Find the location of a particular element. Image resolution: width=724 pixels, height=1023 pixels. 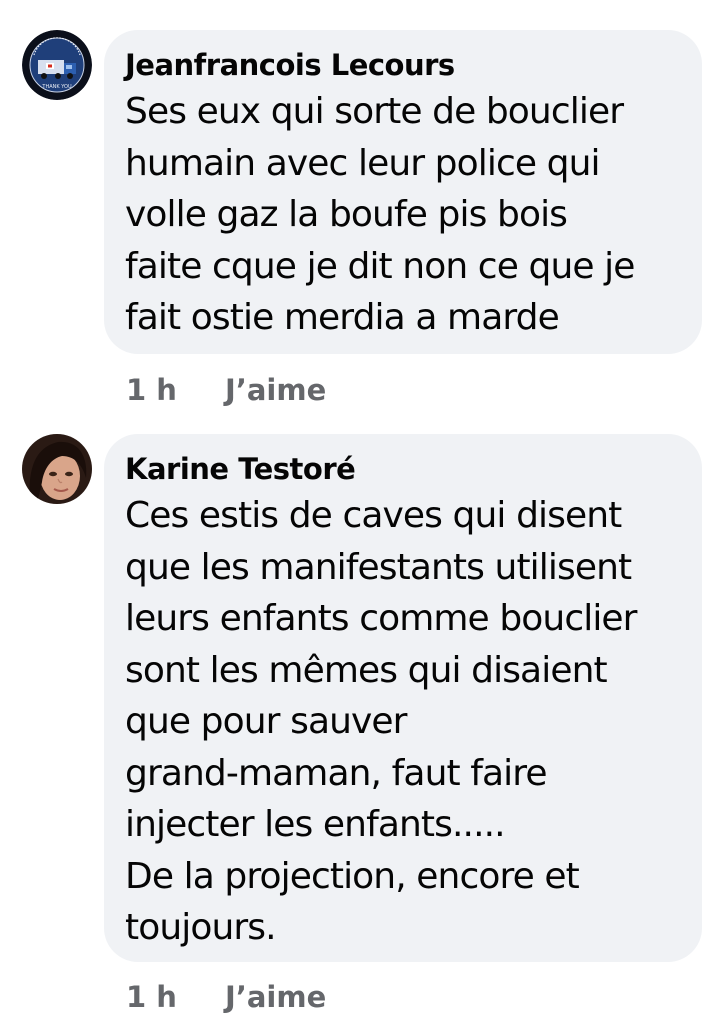

trucker-badge-icon: THANK YOU is located at coordinates (57, 65).